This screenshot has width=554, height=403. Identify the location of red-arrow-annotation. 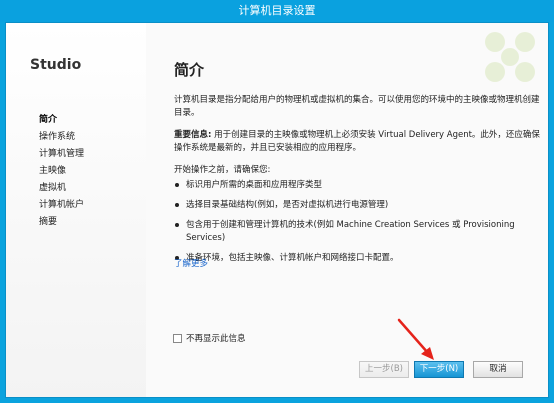
(415, 339).